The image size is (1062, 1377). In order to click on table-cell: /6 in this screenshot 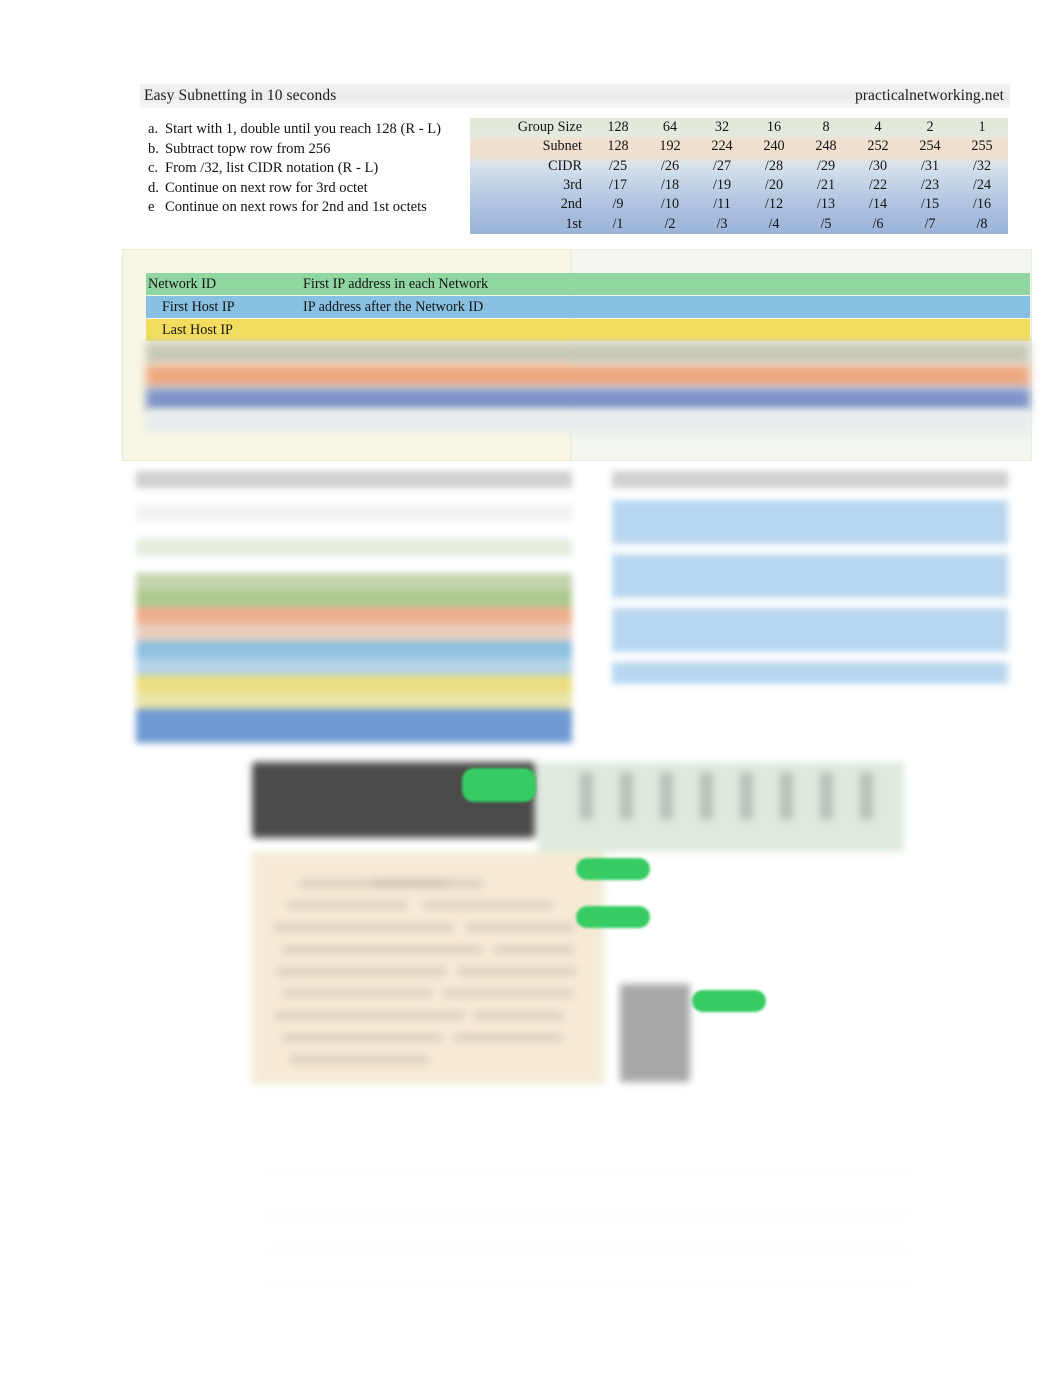, I will do `click(878, 223)`.